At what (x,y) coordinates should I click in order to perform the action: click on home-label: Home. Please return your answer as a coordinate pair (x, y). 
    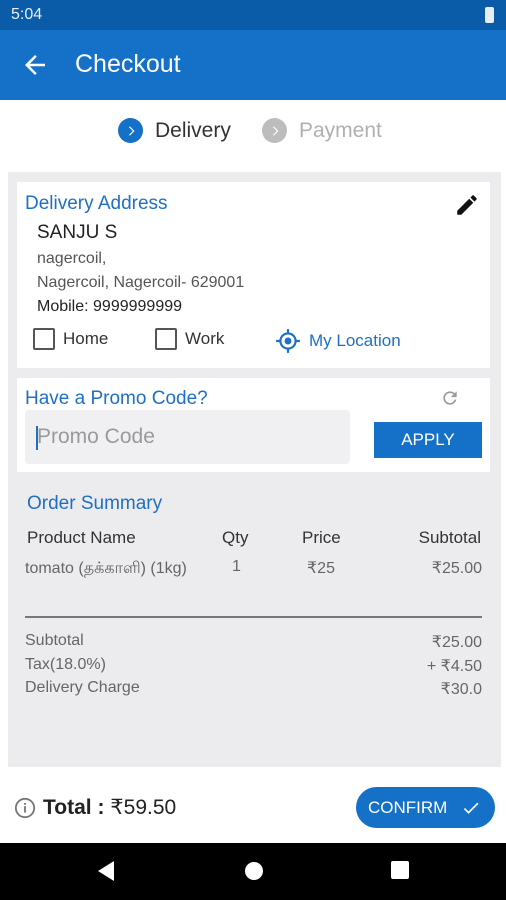
    Looking at the image, I should click on (86, 338).